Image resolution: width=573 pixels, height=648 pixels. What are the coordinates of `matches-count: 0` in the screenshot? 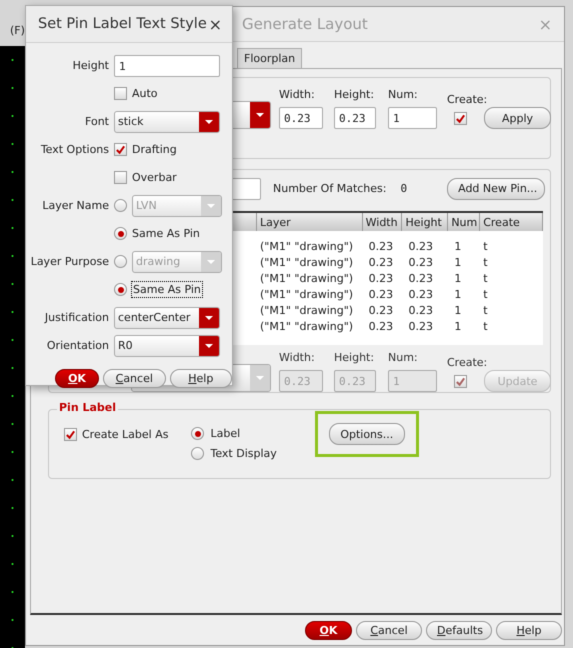 It's located at (404, 189).